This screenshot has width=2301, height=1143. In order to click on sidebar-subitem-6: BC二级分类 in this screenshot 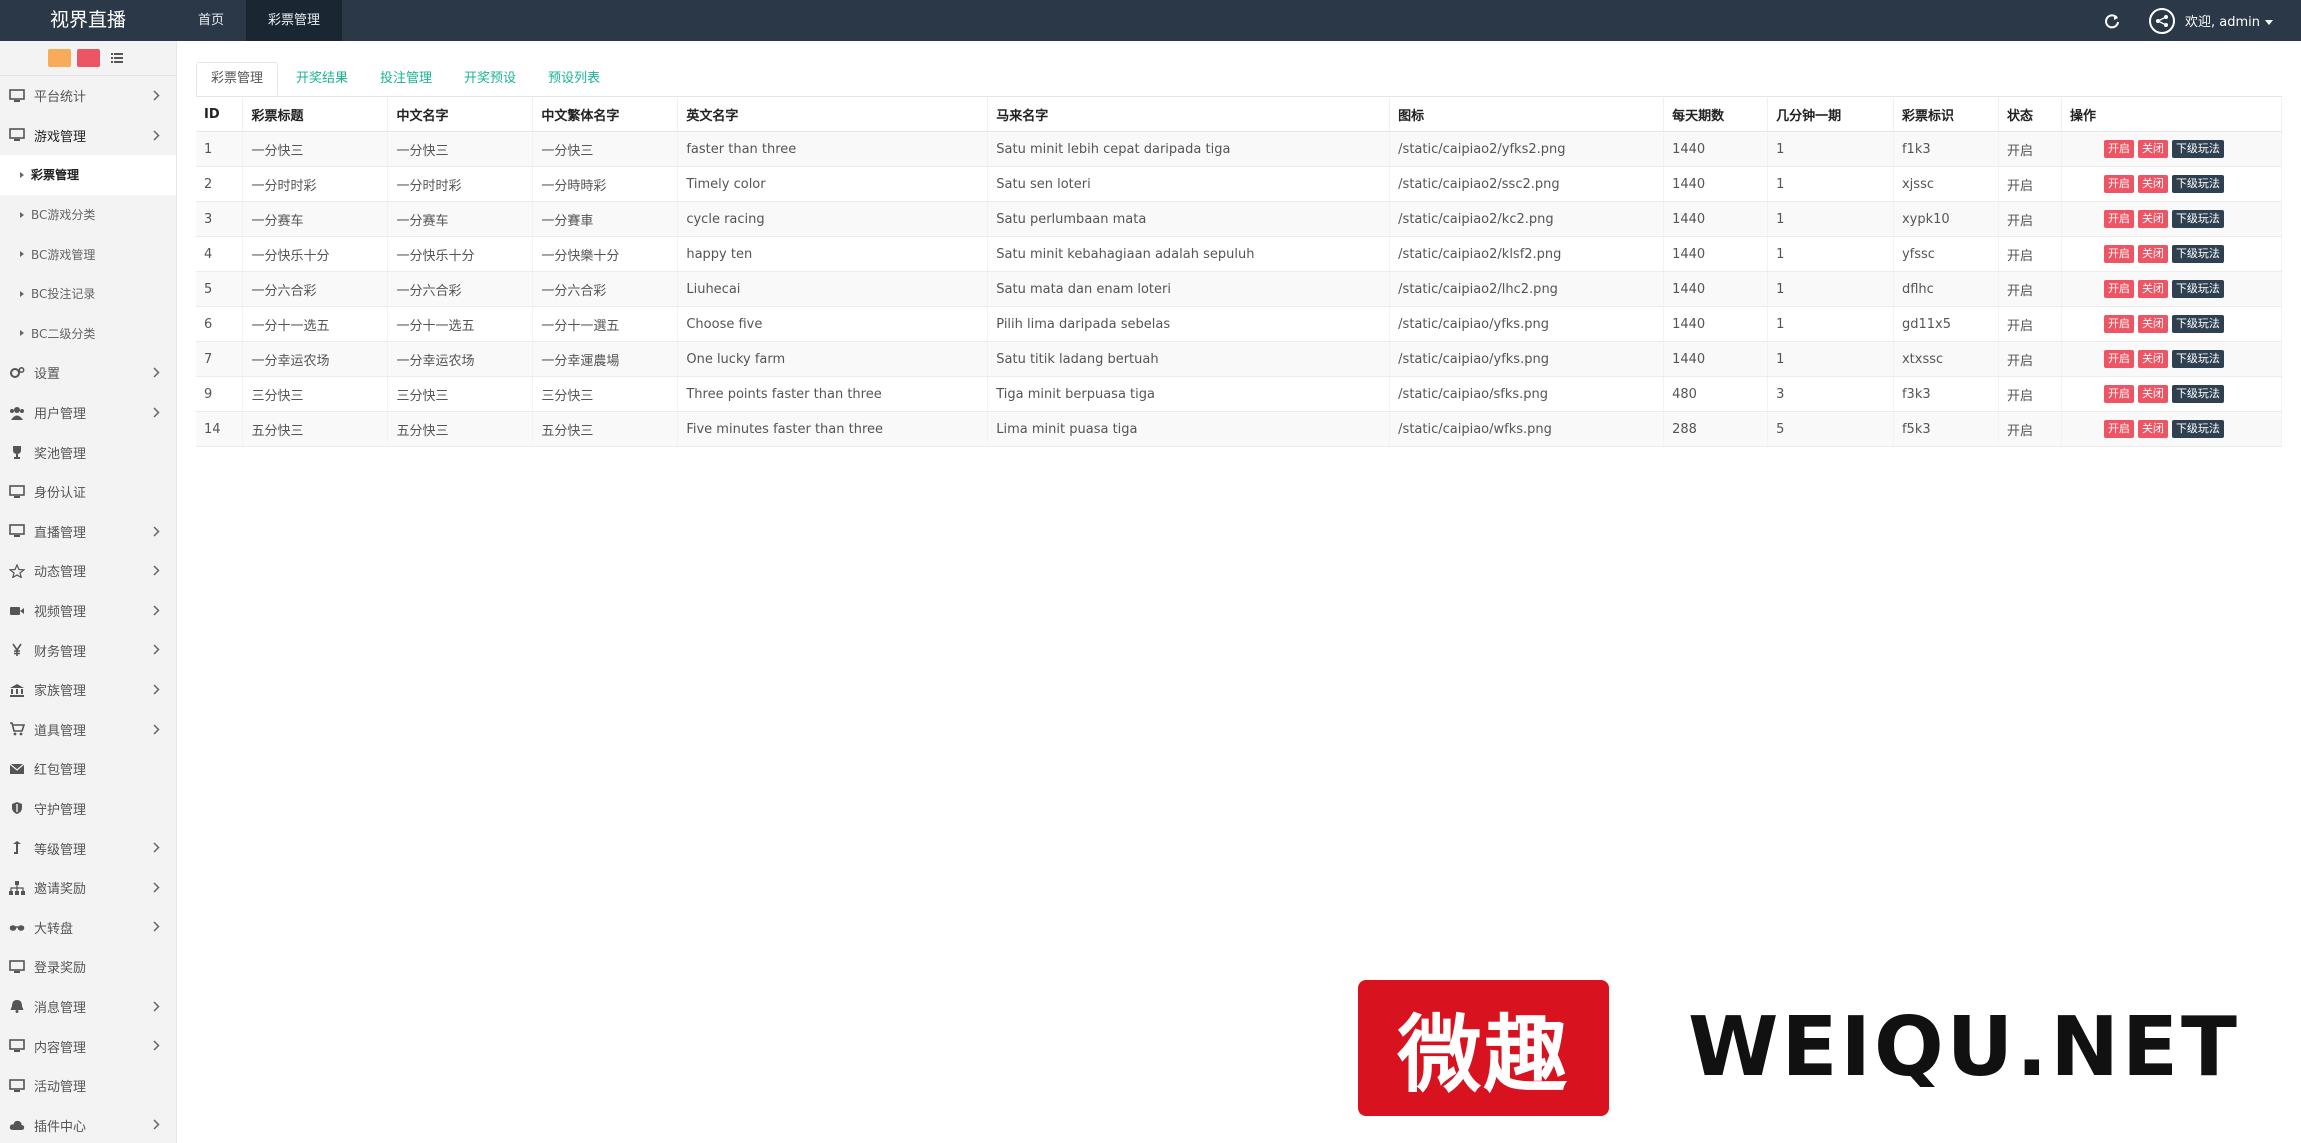, I will do `click(88, 334)`.